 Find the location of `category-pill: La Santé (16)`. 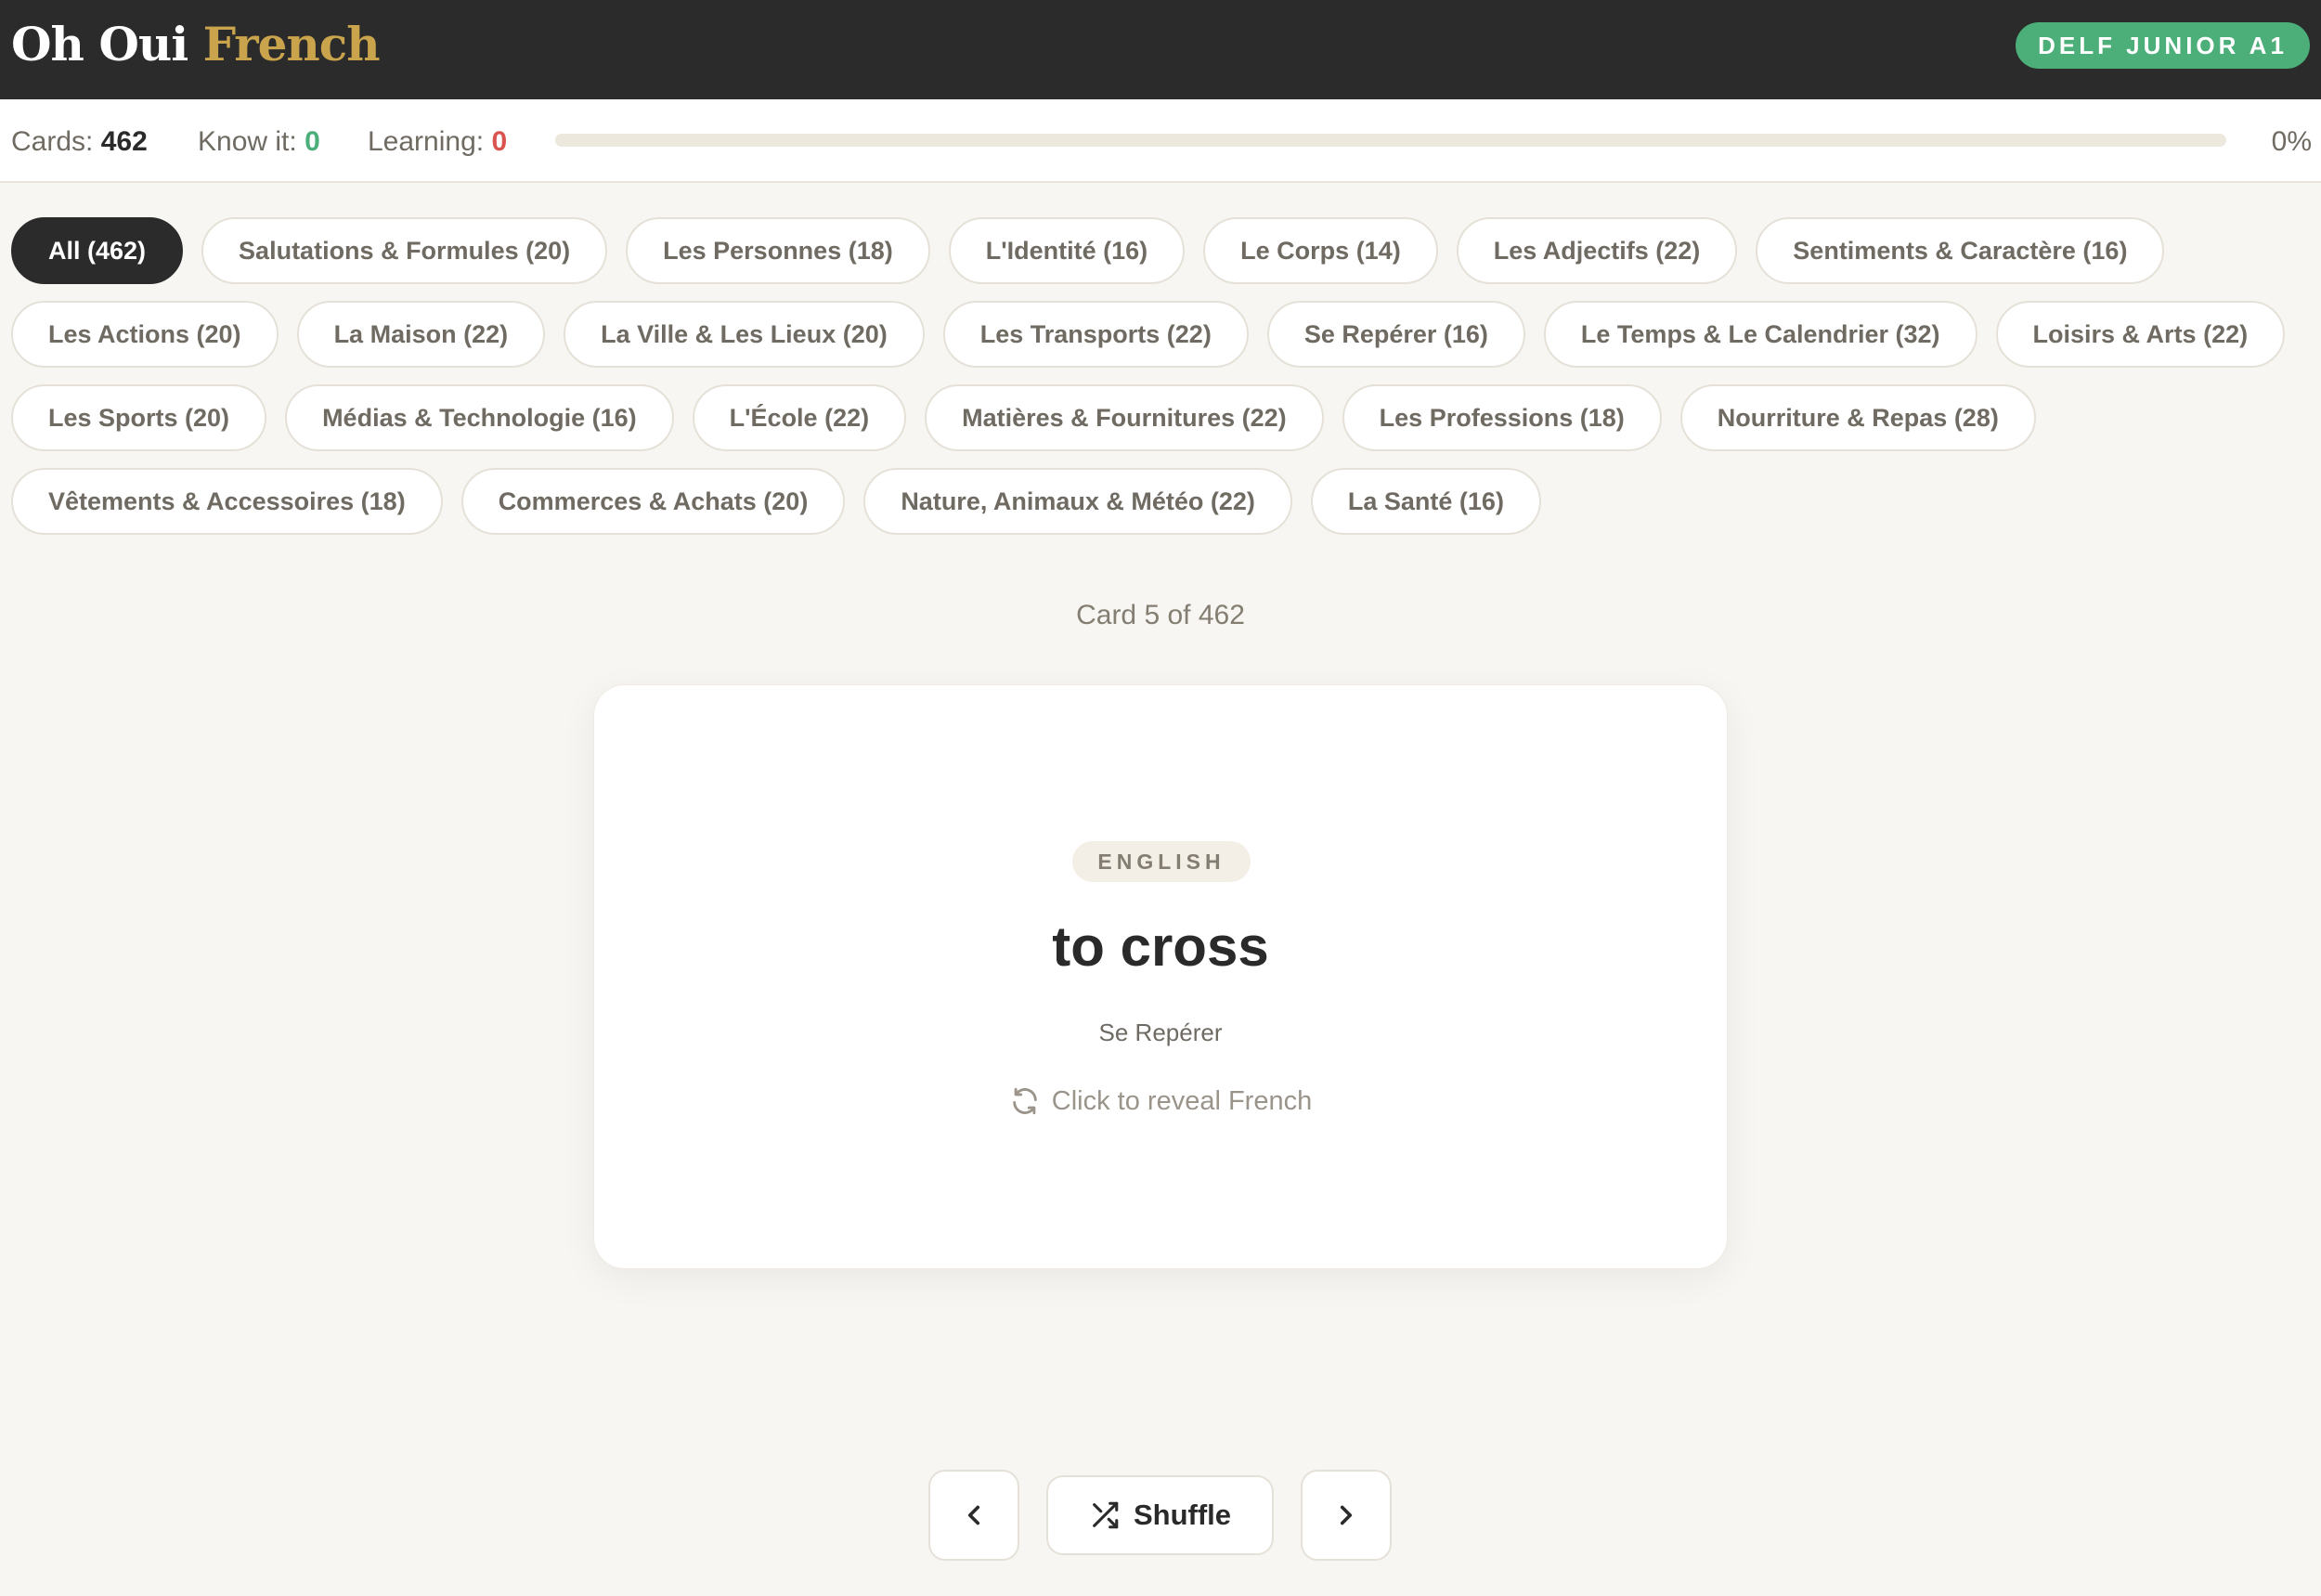

category-pill: La Santé (16) is located at coordinates (1426, 501).